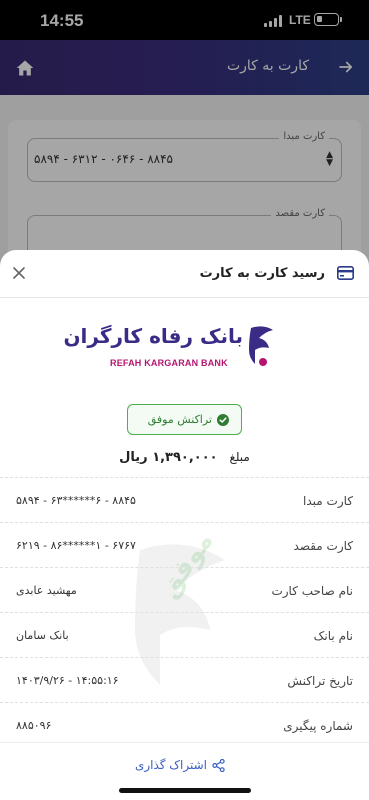  Describe the element at coordinates (184, 634) in the screenshot. I see `detail-row-bank-name: نام بانک بانک سامان` at that location.